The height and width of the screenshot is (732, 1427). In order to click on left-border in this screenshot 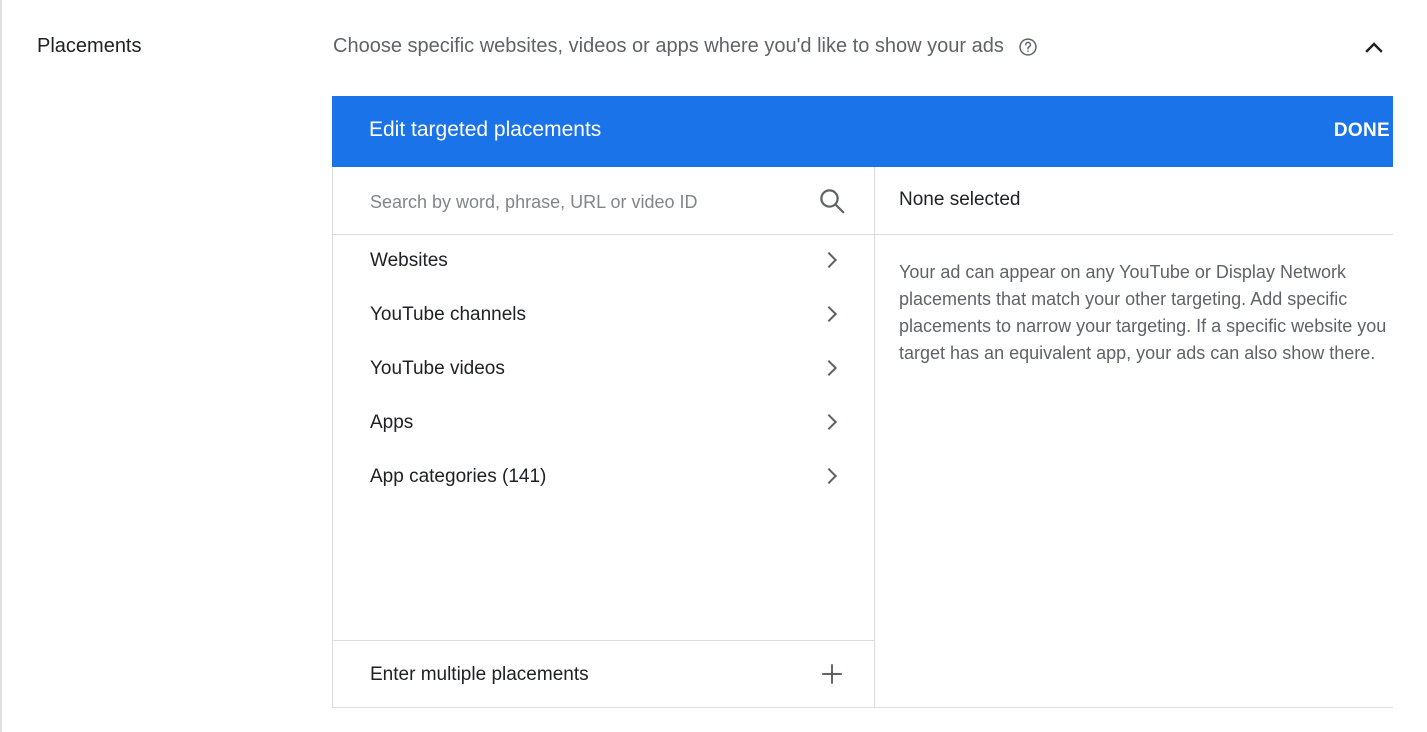, I will do `click(1, 366)`.